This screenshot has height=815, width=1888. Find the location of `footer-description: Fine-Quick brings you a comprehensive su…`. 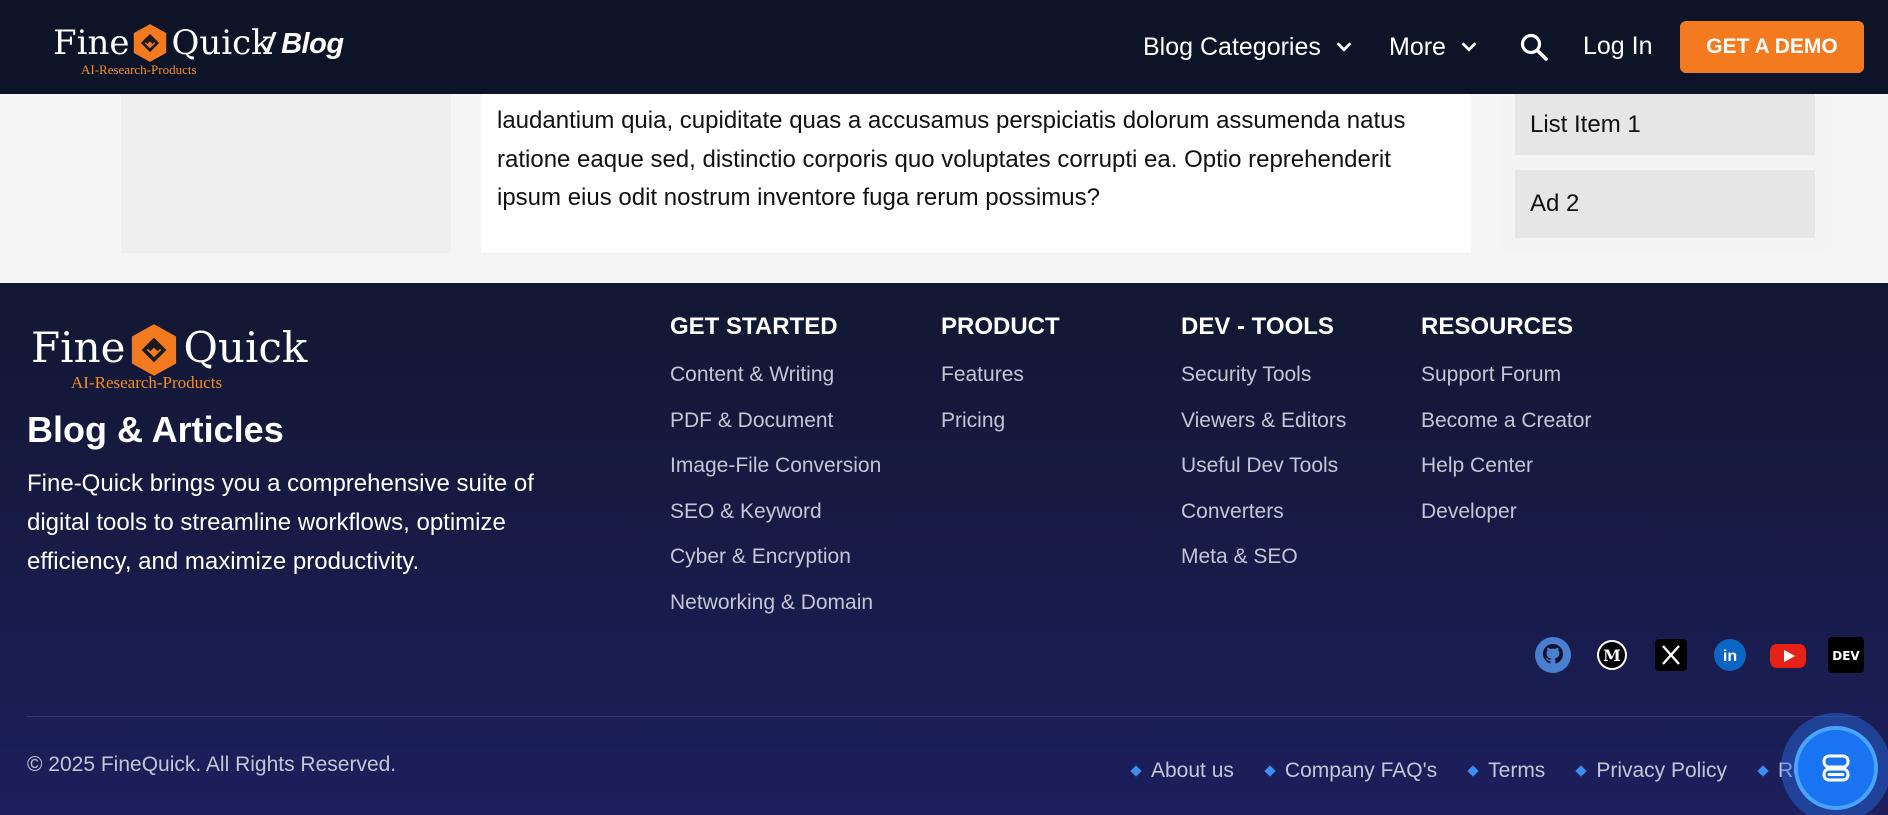

footer-description: Fine-Quick brings you a comprehensive su… is located at coordinates (280, 522).